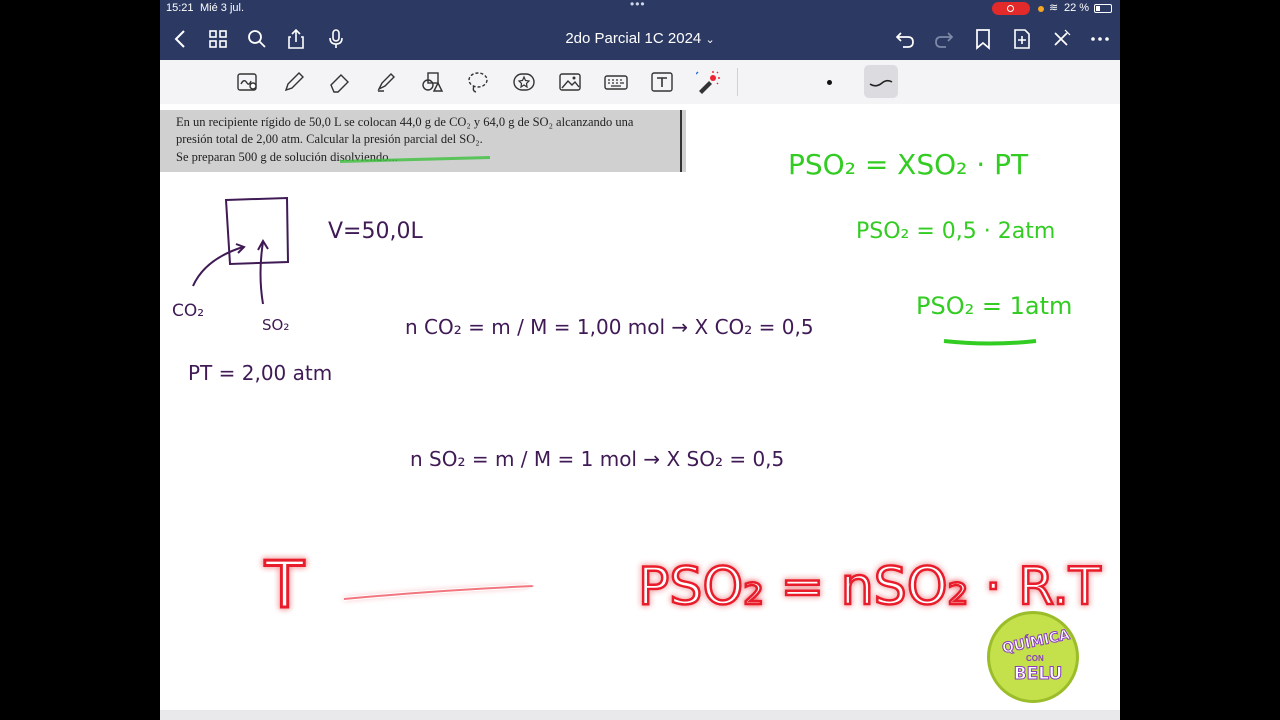  Describe the element at coordinates (869, 627) in the screenshot. I see `red-fraction-line` at that location.